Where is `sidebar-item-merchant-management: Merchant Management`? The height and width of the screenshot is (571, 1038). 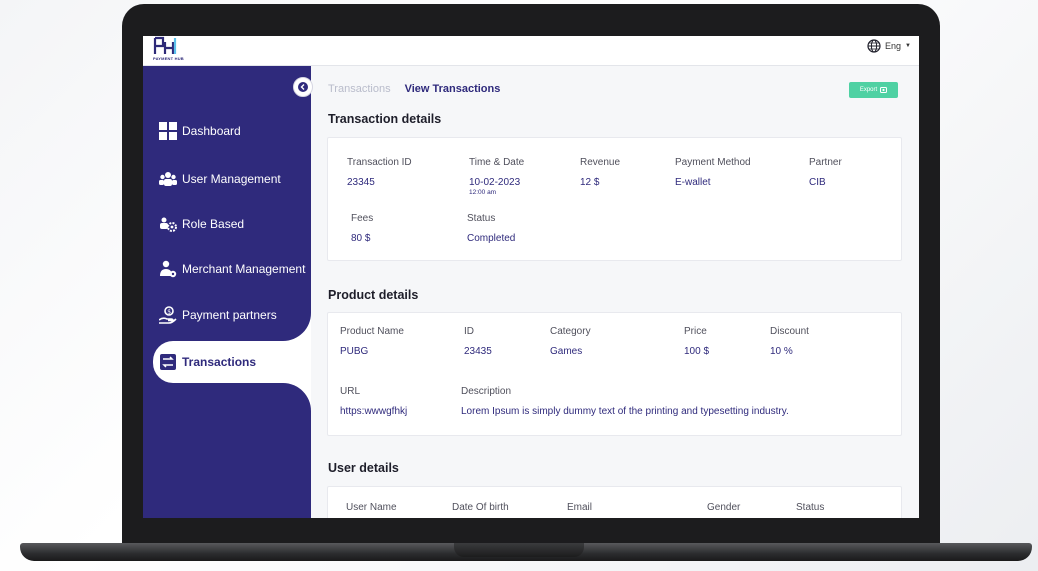
sidebar-item-merchant-management: Merchant Management is located at coordinates (231, 269).